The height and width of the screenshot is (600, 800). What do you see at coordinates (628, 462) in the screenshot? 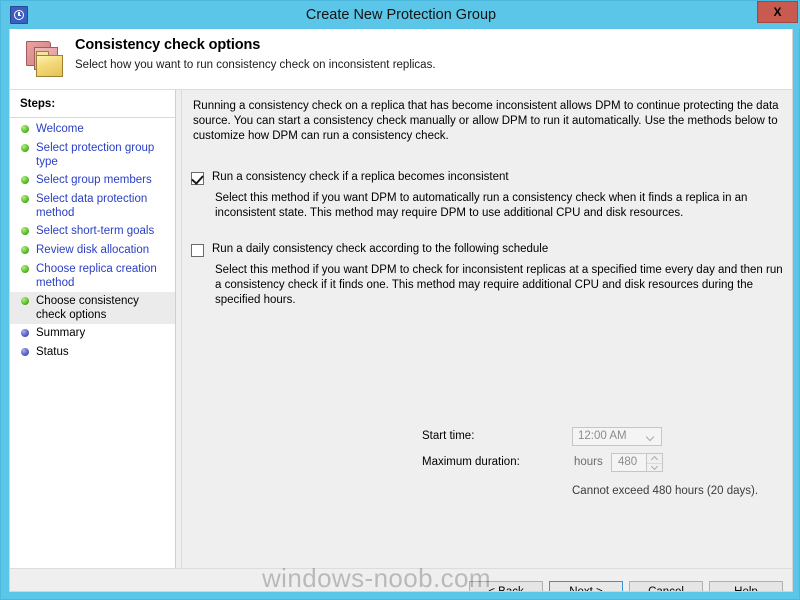
I see `max-duration-value: 480` at bounding box center [628, 462].